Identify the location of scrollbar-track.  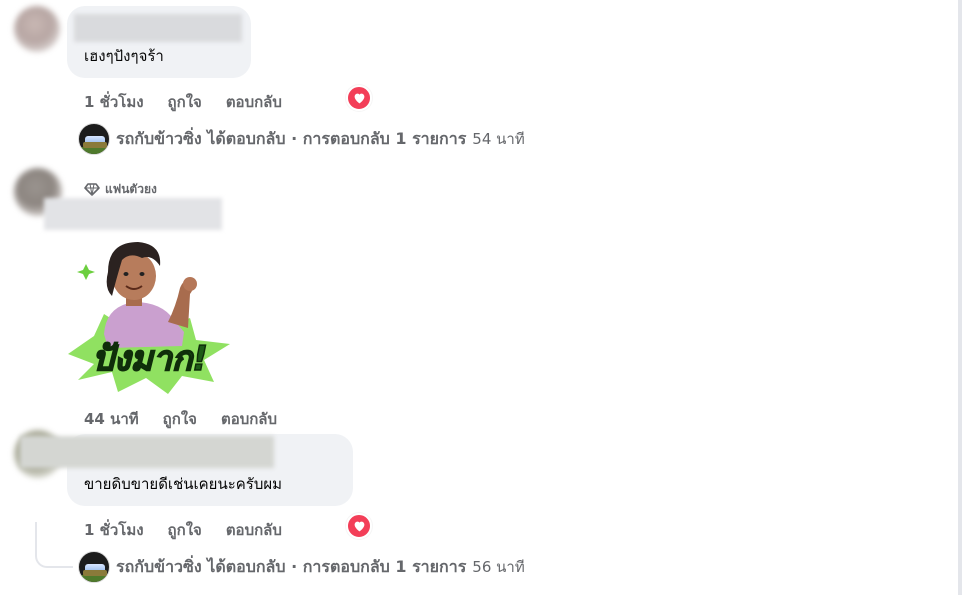
(960, 297).